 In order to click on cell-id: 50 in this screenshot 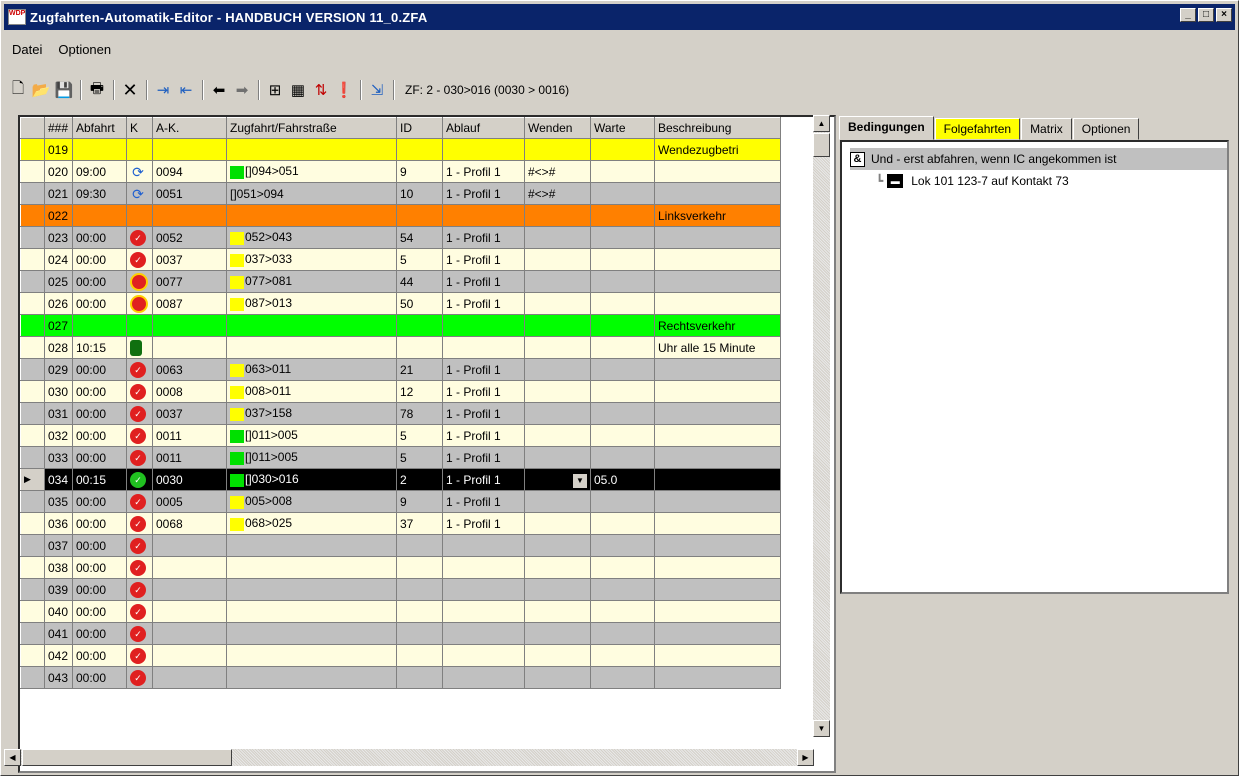, I will do `click(419, 303)`.